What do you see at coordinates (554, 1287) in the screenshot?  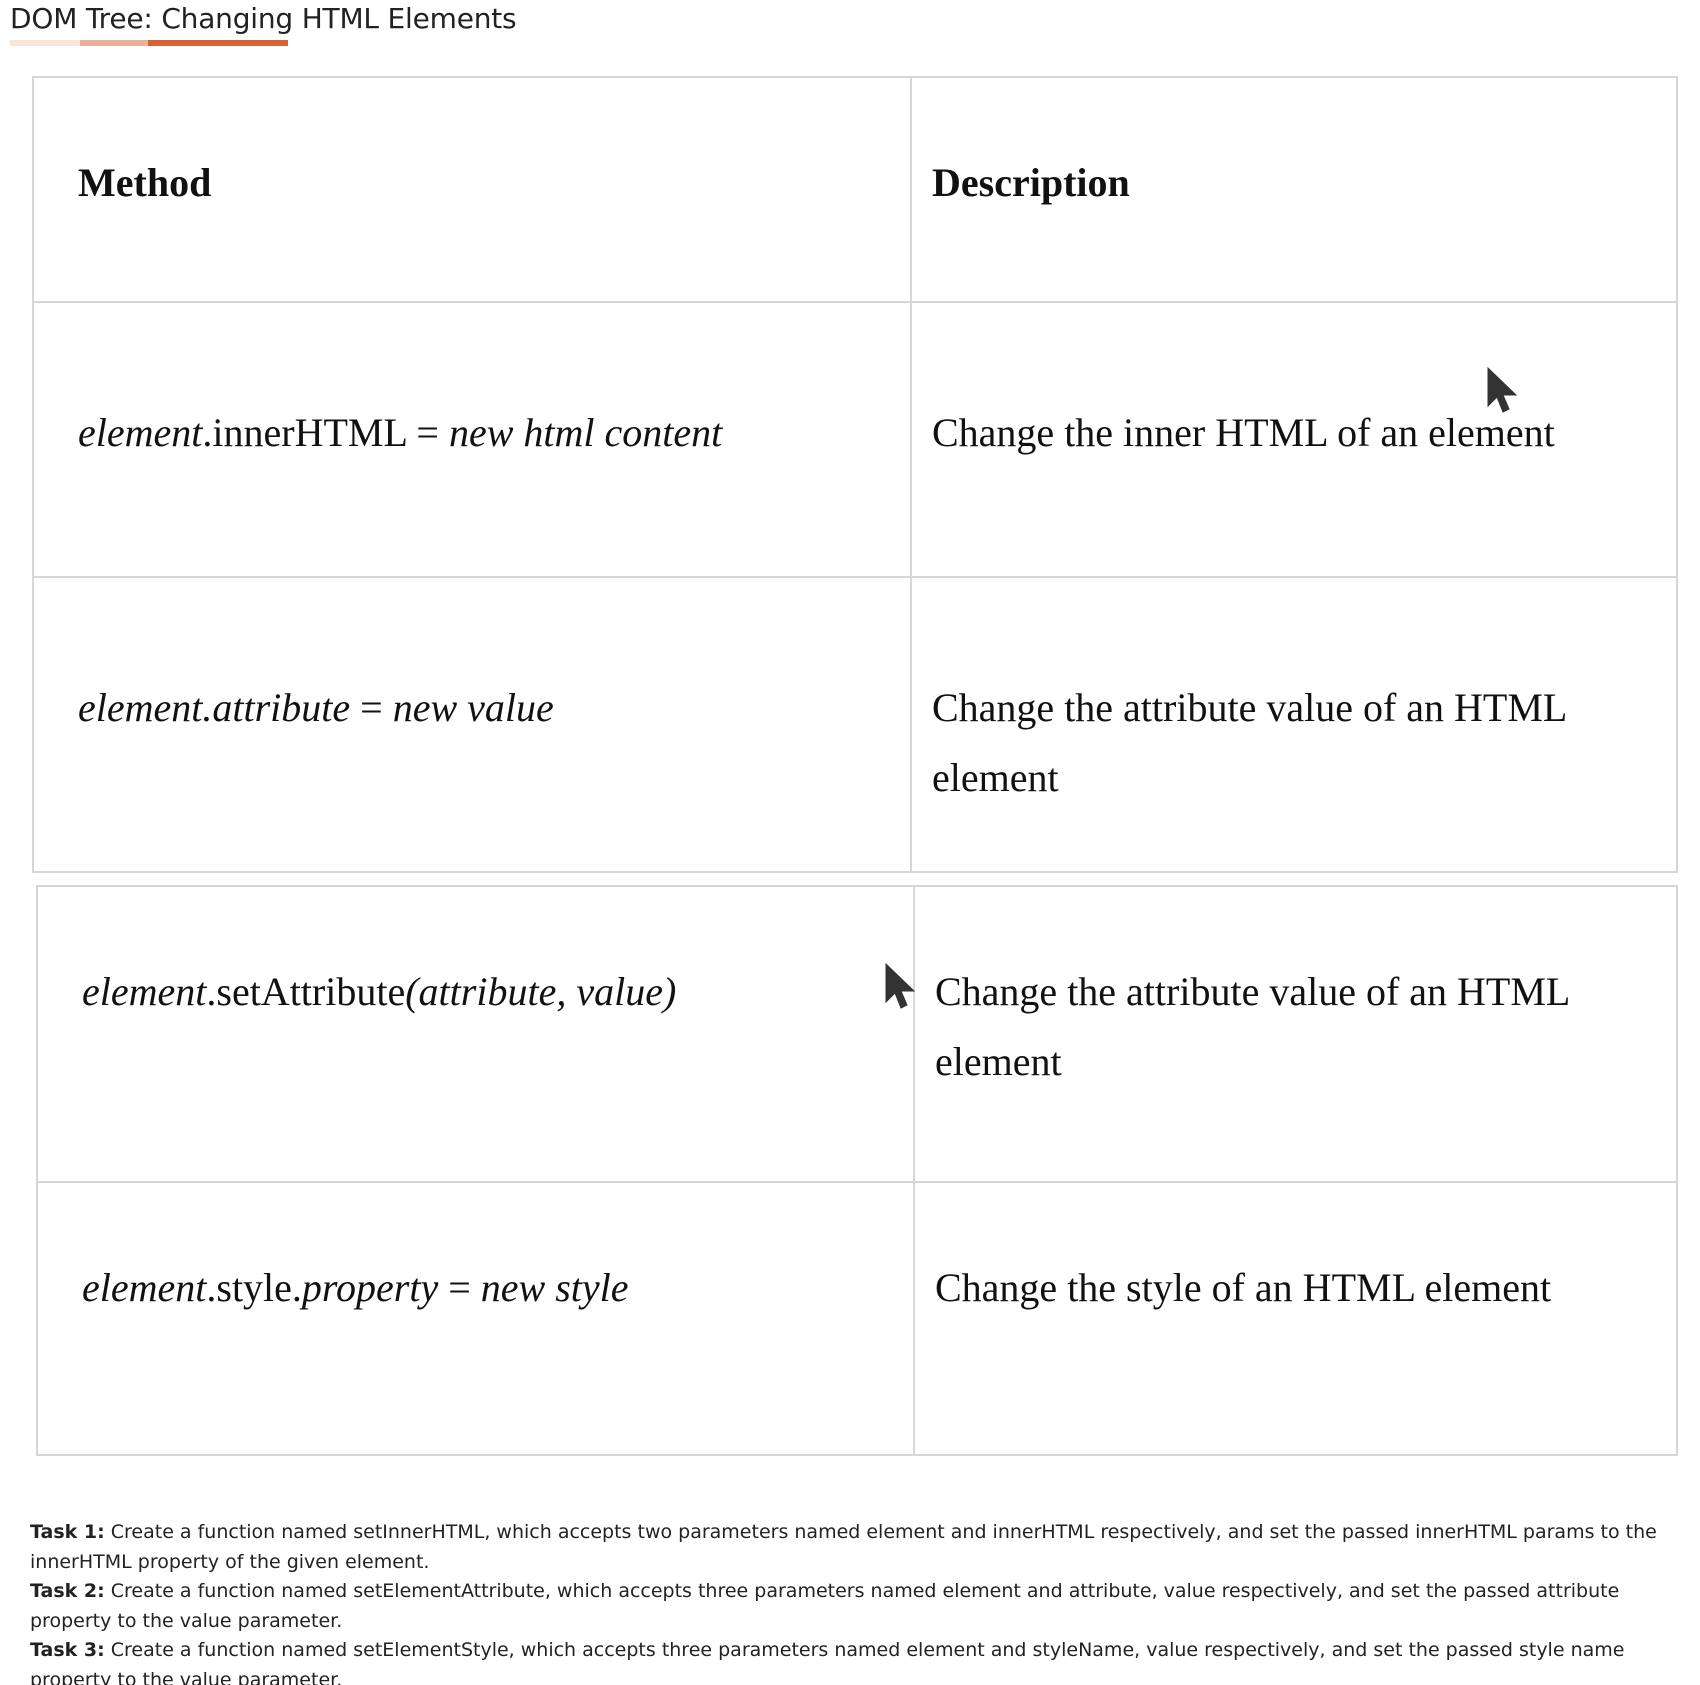 I see `method-value: new style` at bounding box center [554, 1287].